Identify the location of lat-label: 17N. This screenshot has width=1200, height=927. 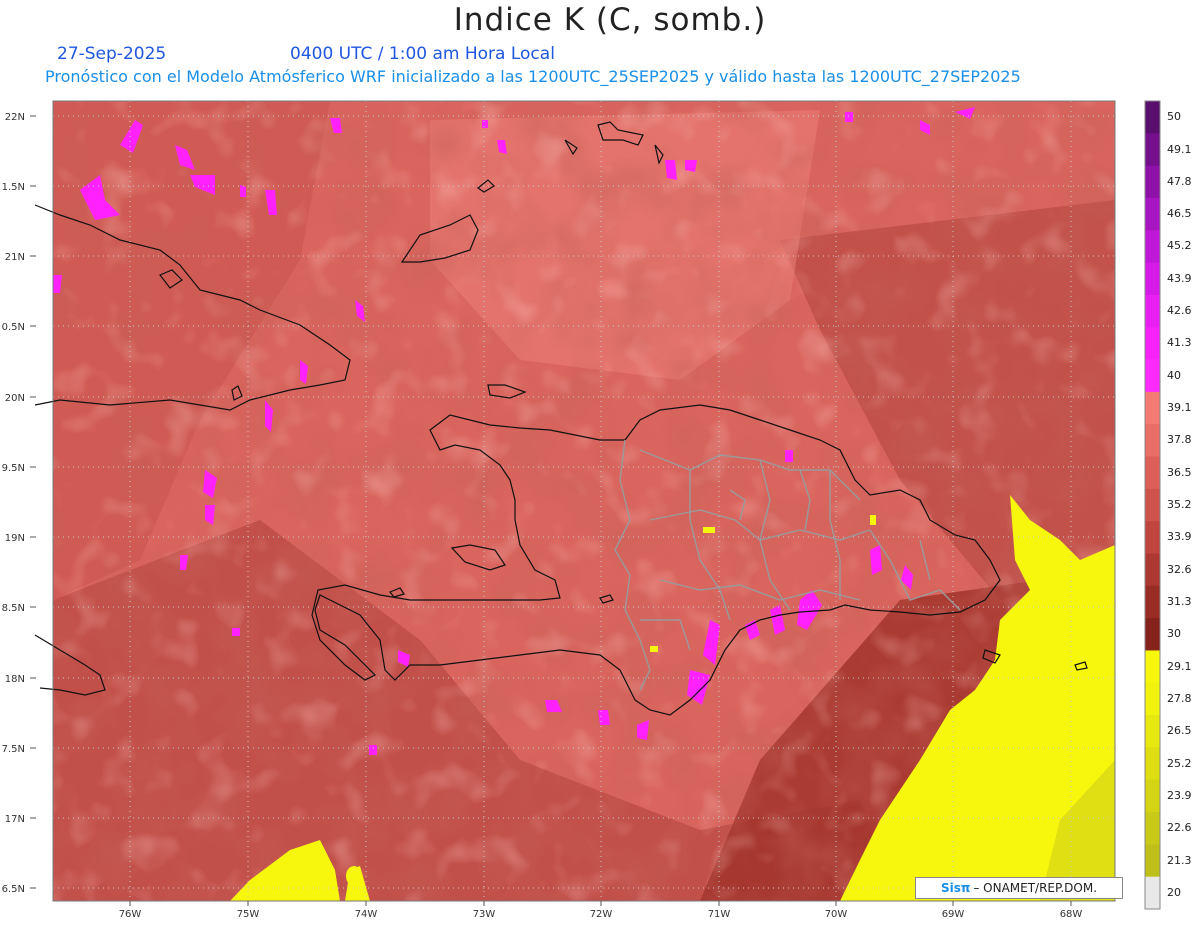
(15, 819).